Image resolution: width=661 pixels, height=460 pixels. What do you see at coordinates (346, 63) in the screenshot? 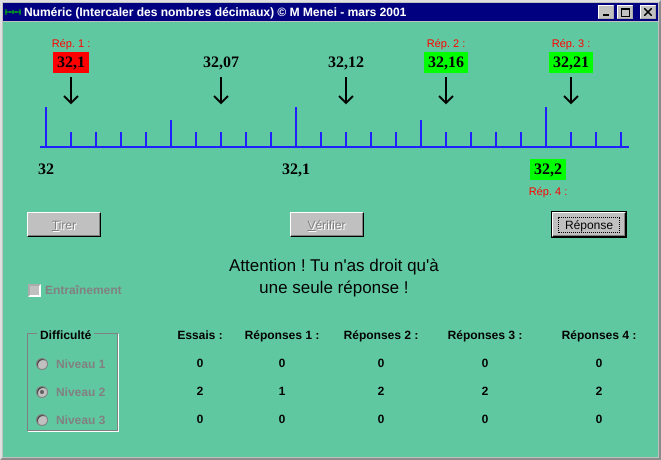
I see `number-label: 32,12` at bounding box center [346, 63].